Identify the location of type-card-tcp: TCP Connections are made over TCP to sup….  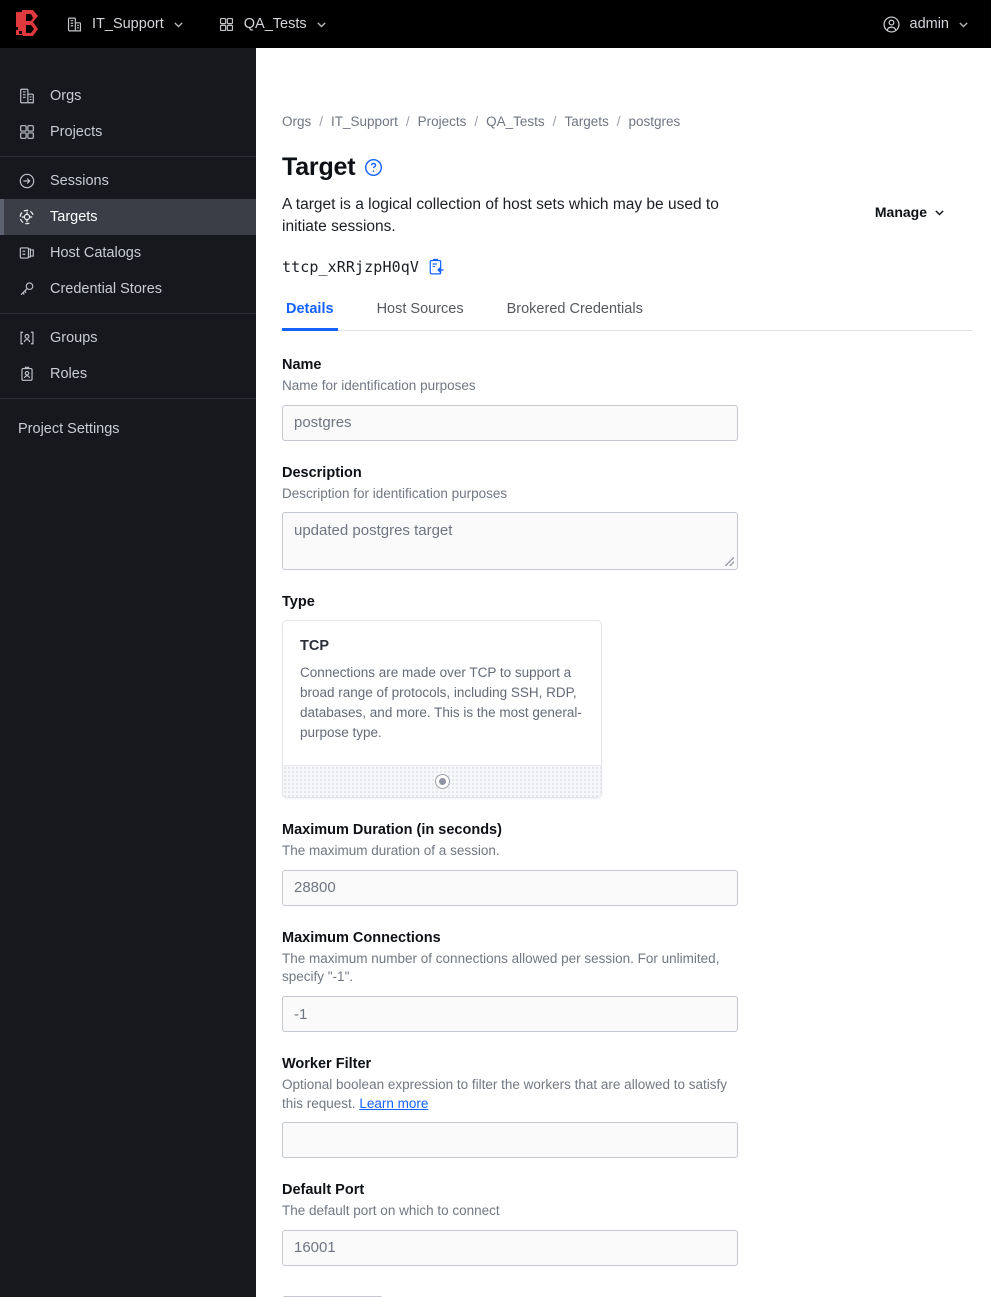
(442, 709).